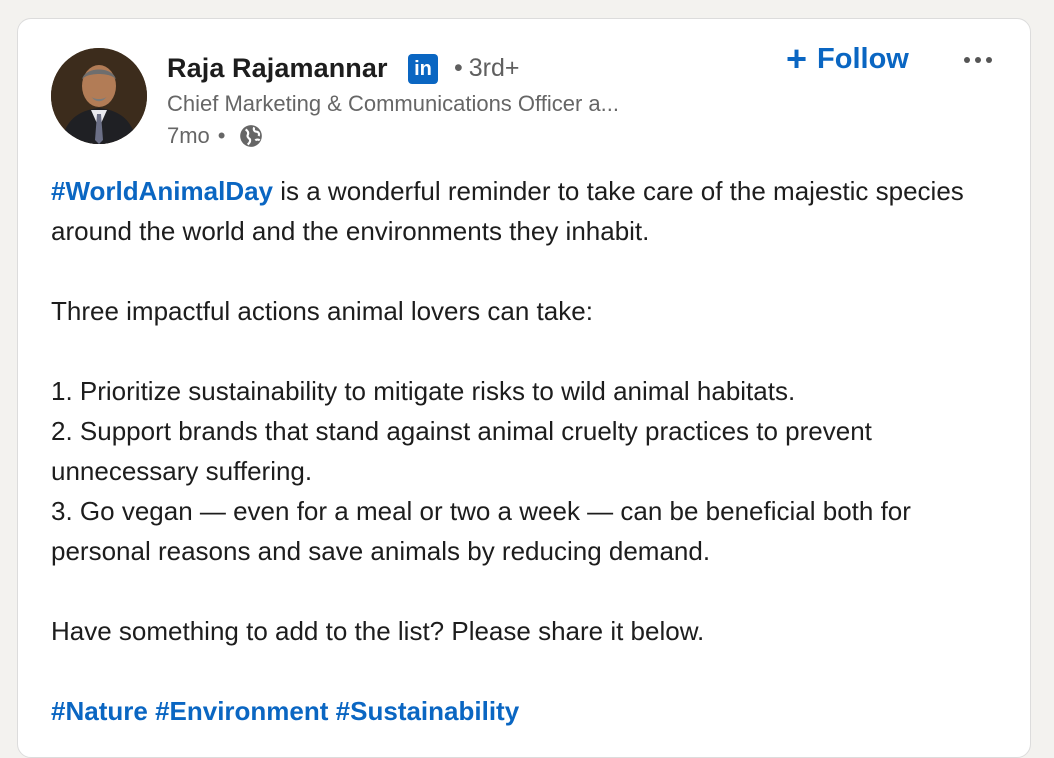 Image resolution: width=1054 pixels, height=758 pixels. I want to click on post-hashtags: #Nature #Environment #Sustainability, so click(526, 711).